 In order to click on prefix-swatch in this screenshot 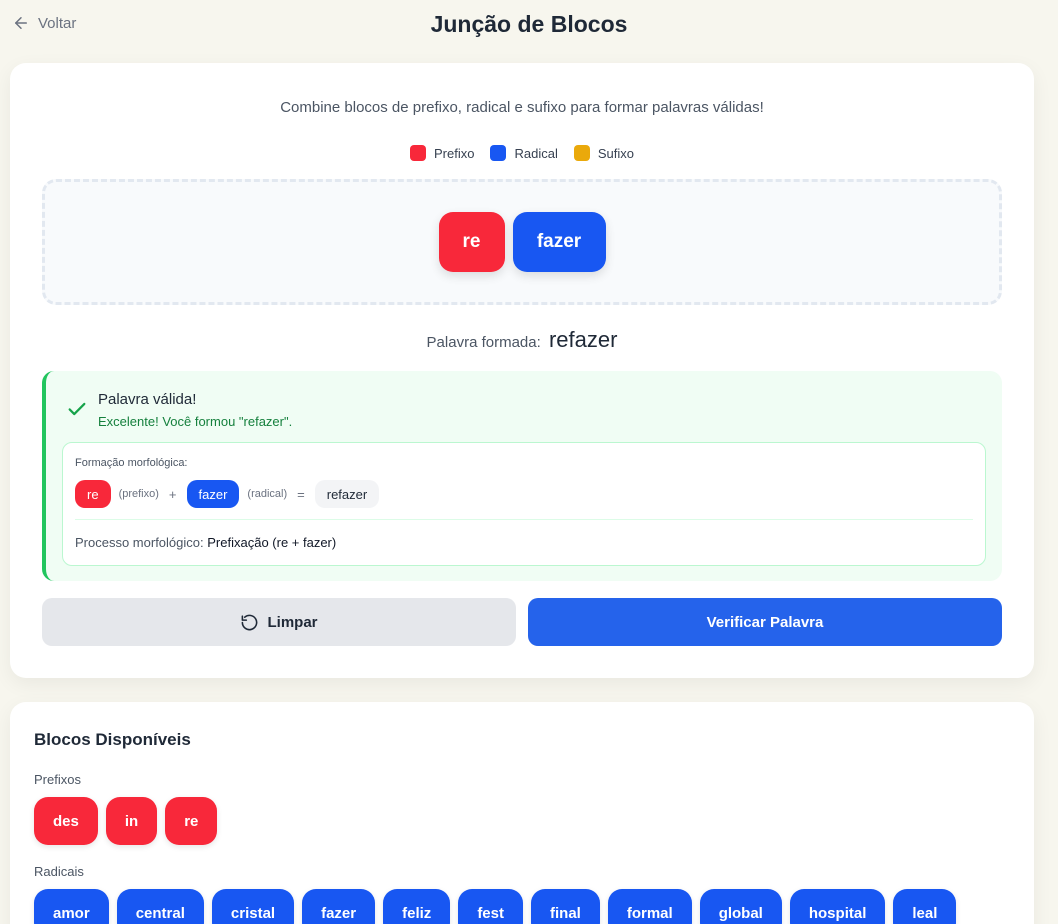, I will do `click(418, 153)`.